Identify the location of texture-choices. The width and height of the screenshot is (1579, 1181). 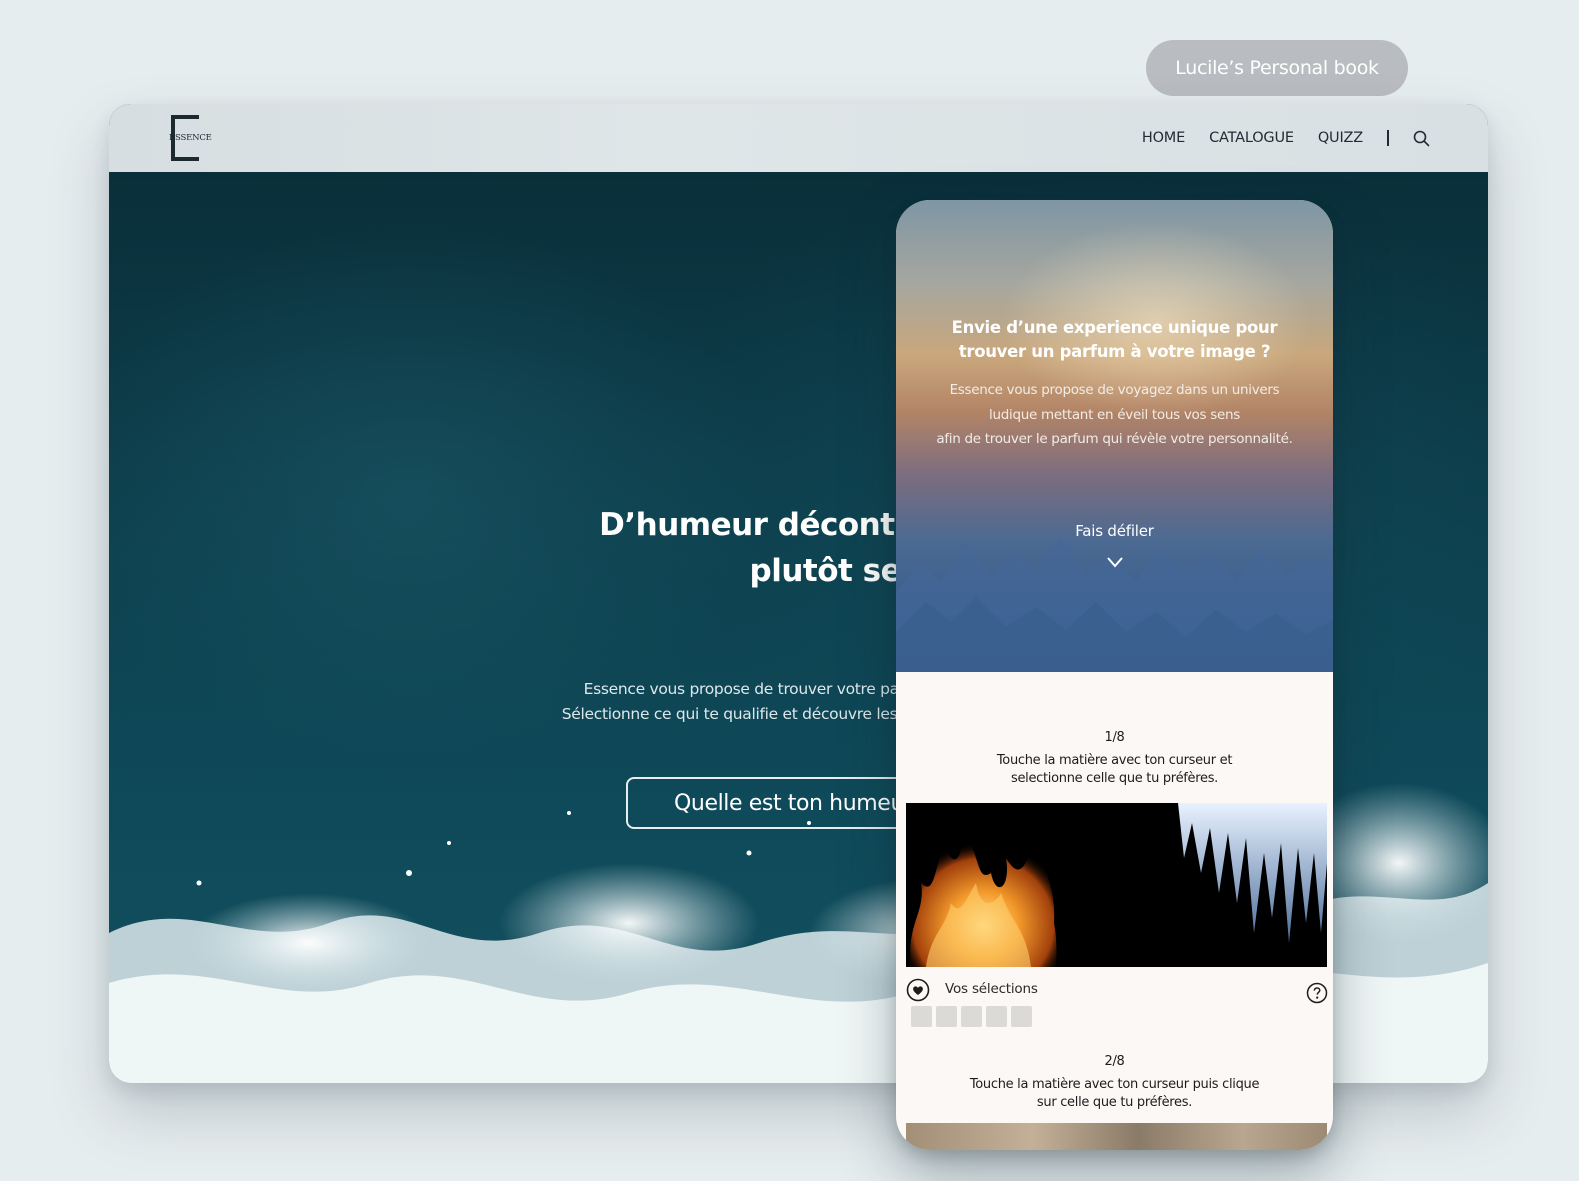
(1116, 885).